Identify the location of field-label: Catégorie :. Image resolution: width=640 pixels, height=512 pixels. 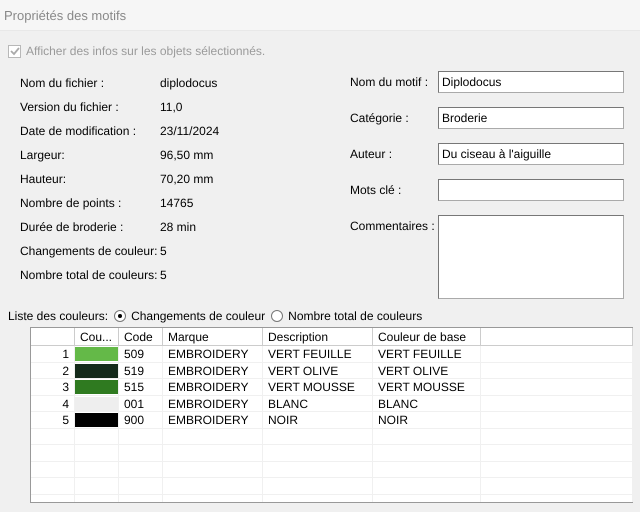
(380, 117).